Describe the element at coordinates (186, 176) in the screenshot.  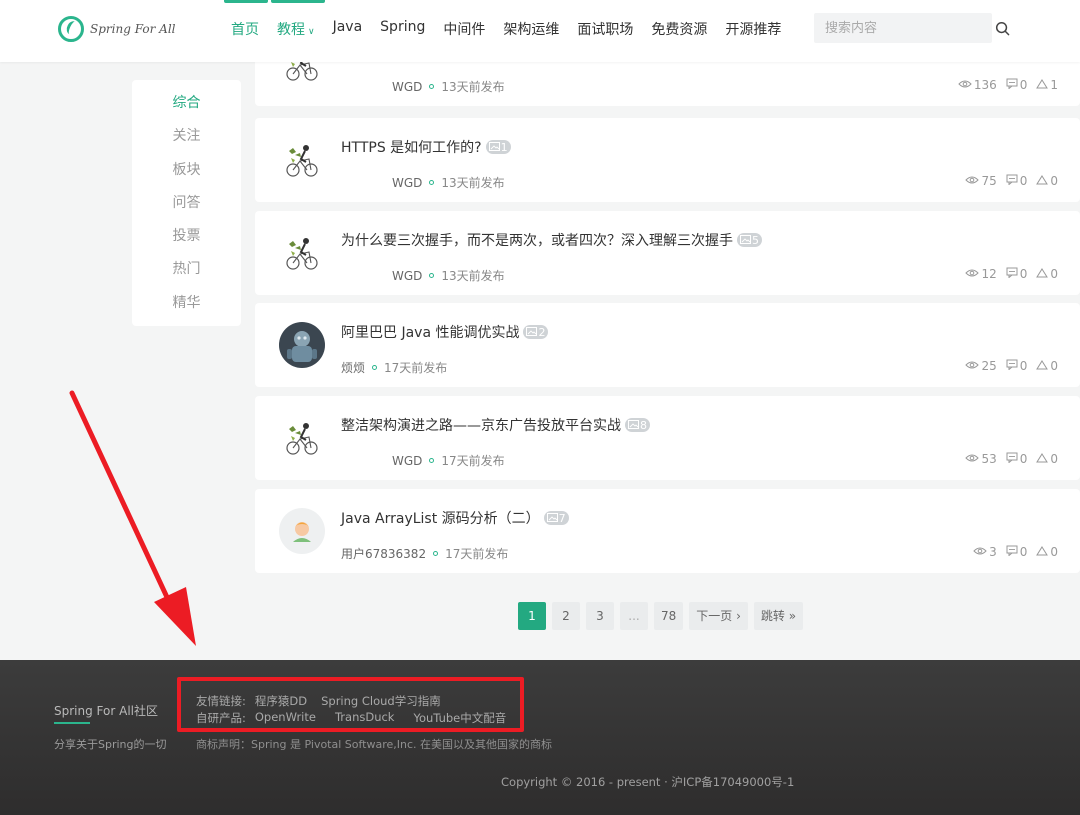
I see `sidebar-item-boards: 板块` at that location.